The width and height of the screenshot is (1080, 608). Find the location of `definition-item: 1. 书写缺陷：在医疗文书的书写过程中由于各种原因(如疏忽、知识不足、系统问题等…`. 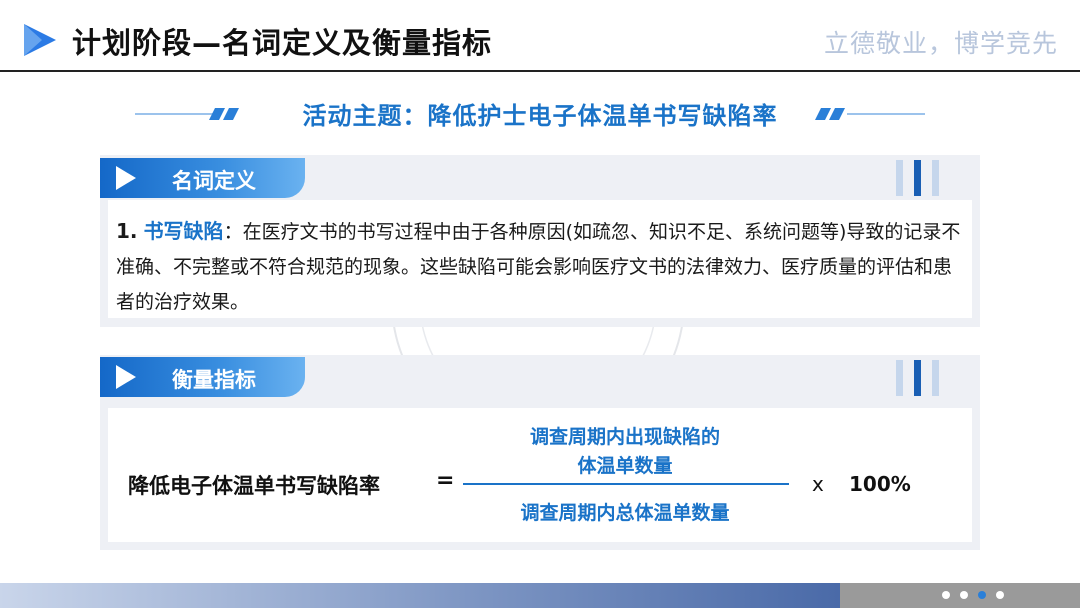

definition-item: 1. 书写缺陷：在医疗文书的书写过程中由于各种原因(如疏忽、知识不足、系统问题等… is located at coordinates (541, 267).